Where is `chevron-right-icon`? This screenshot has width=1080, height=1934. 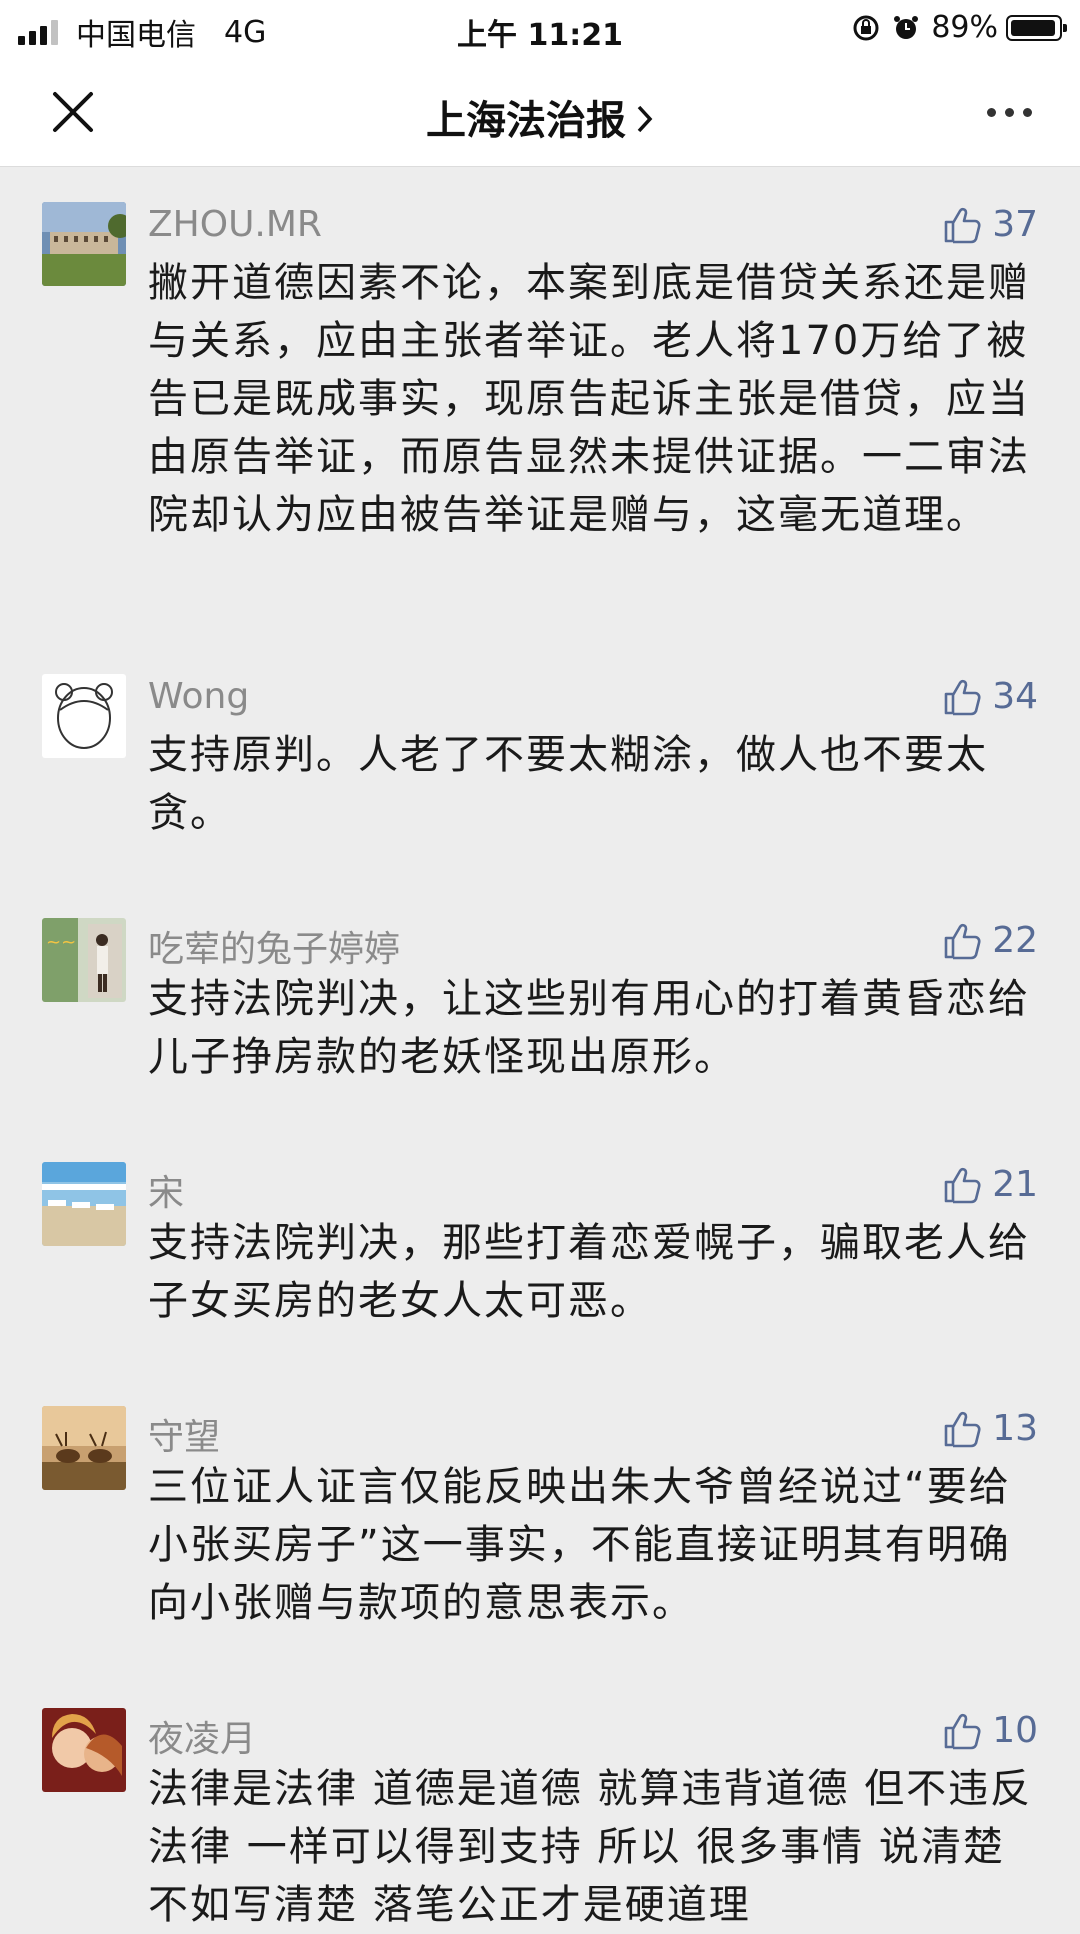
chevron-right-icon is located at coordinates (645, 121).